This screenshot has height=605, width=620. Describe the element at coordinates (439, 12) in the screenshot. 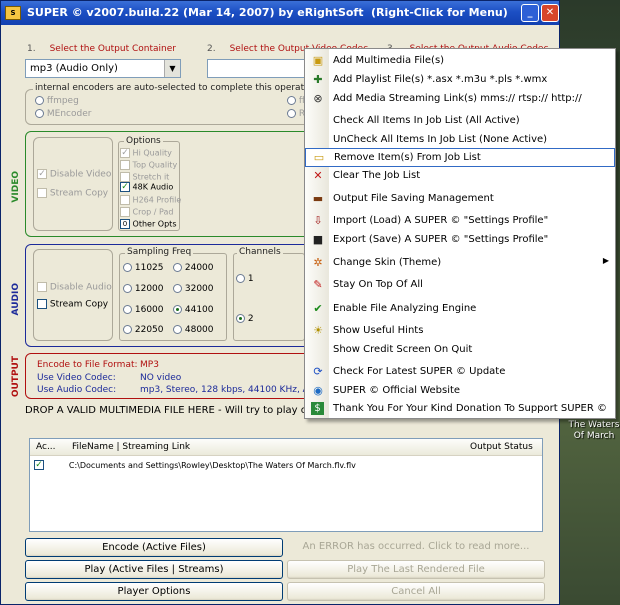

I see `title-hint: (Right-Click for Menu)` at that location.